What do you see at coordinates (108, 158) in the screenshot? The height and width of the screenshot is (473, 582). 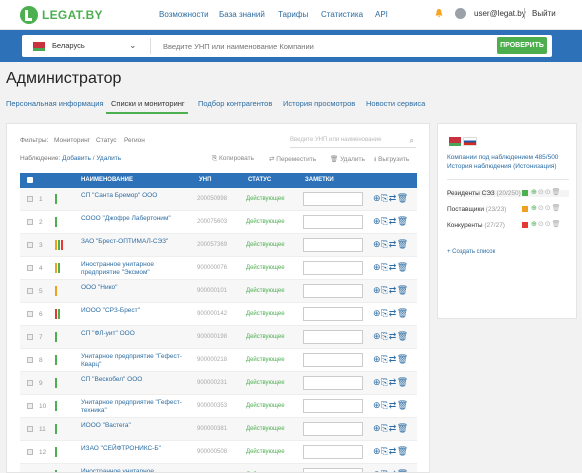 I see `observation-remove-link: Удалить` at bounding box center [108, 158].